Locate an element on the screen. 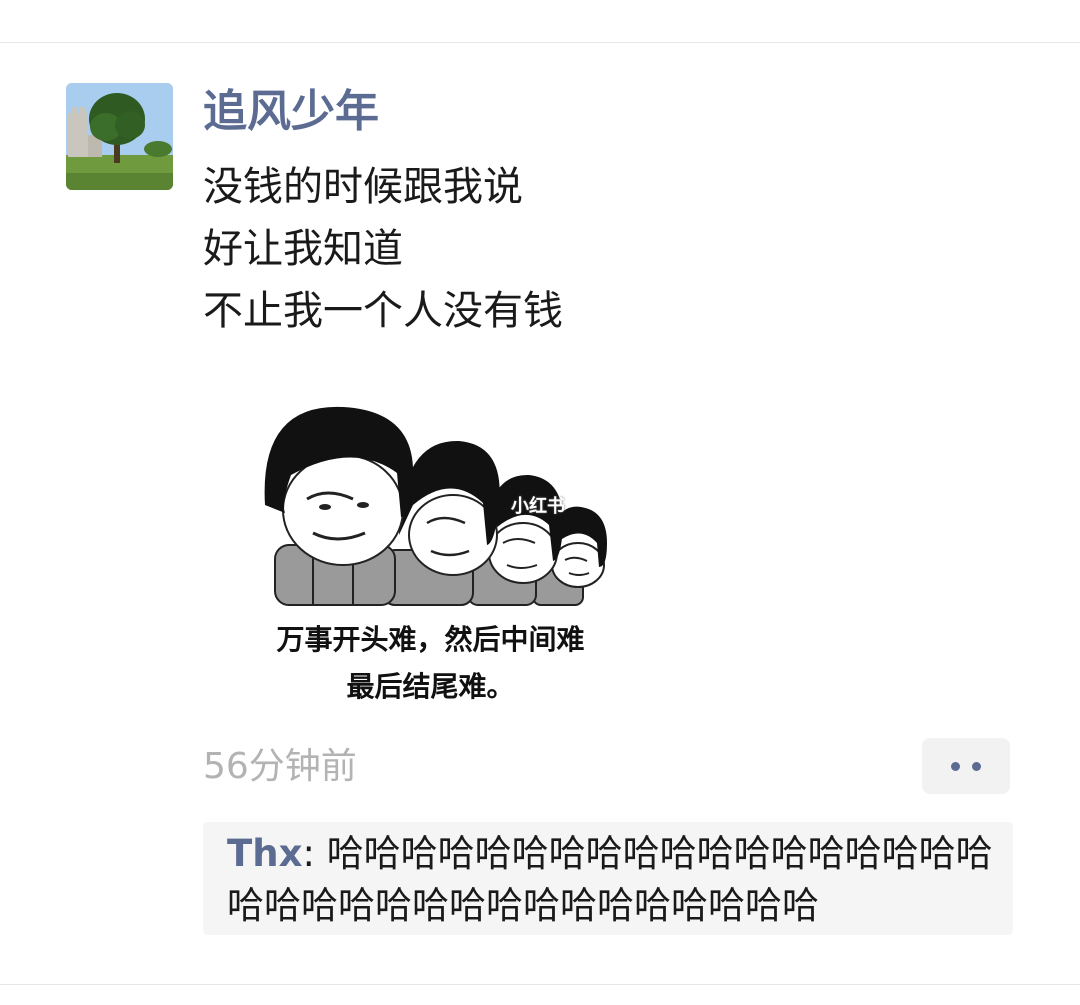  comment-author: Thx is located at coordinates (264, 853).